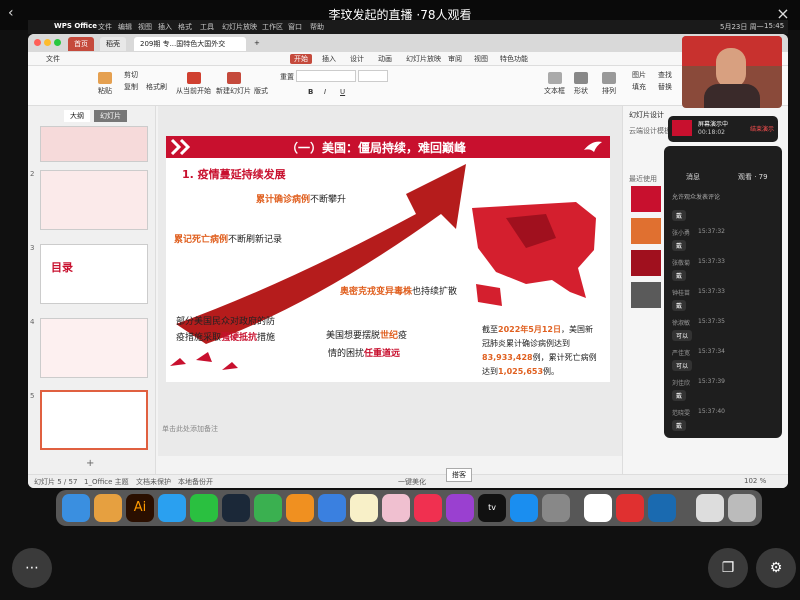  I want to click on tab-outline: 大纲, so click(77, 116).